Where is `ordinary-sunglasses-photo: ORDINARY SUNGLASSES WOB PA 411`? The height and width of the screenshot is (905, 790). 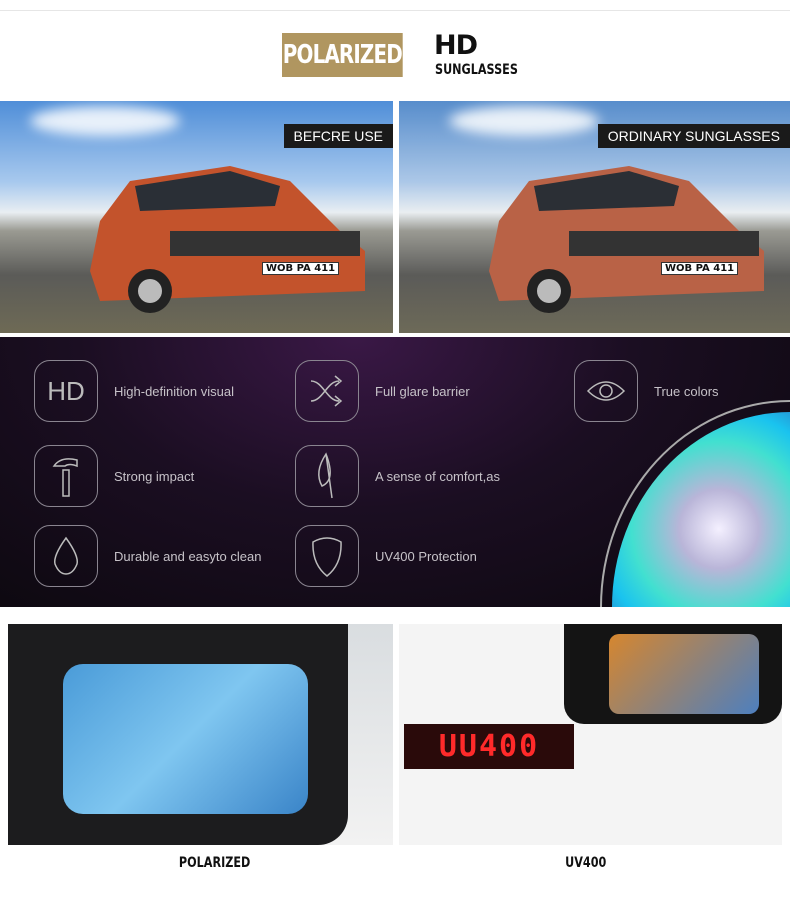
ordinary-sunglasses-photo: ORDINARY SUNGLASSES WOB PA 411 is located at coordinates (594, 217).